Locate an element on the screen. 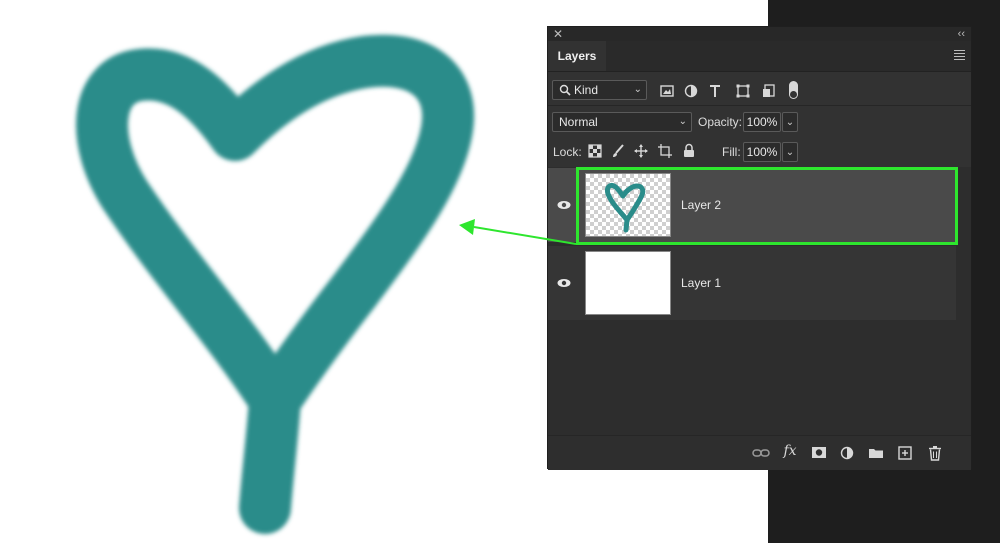 The height and width of the screenshot is (543, 1000). annotation-arrow is located at coordinates (518, 232).